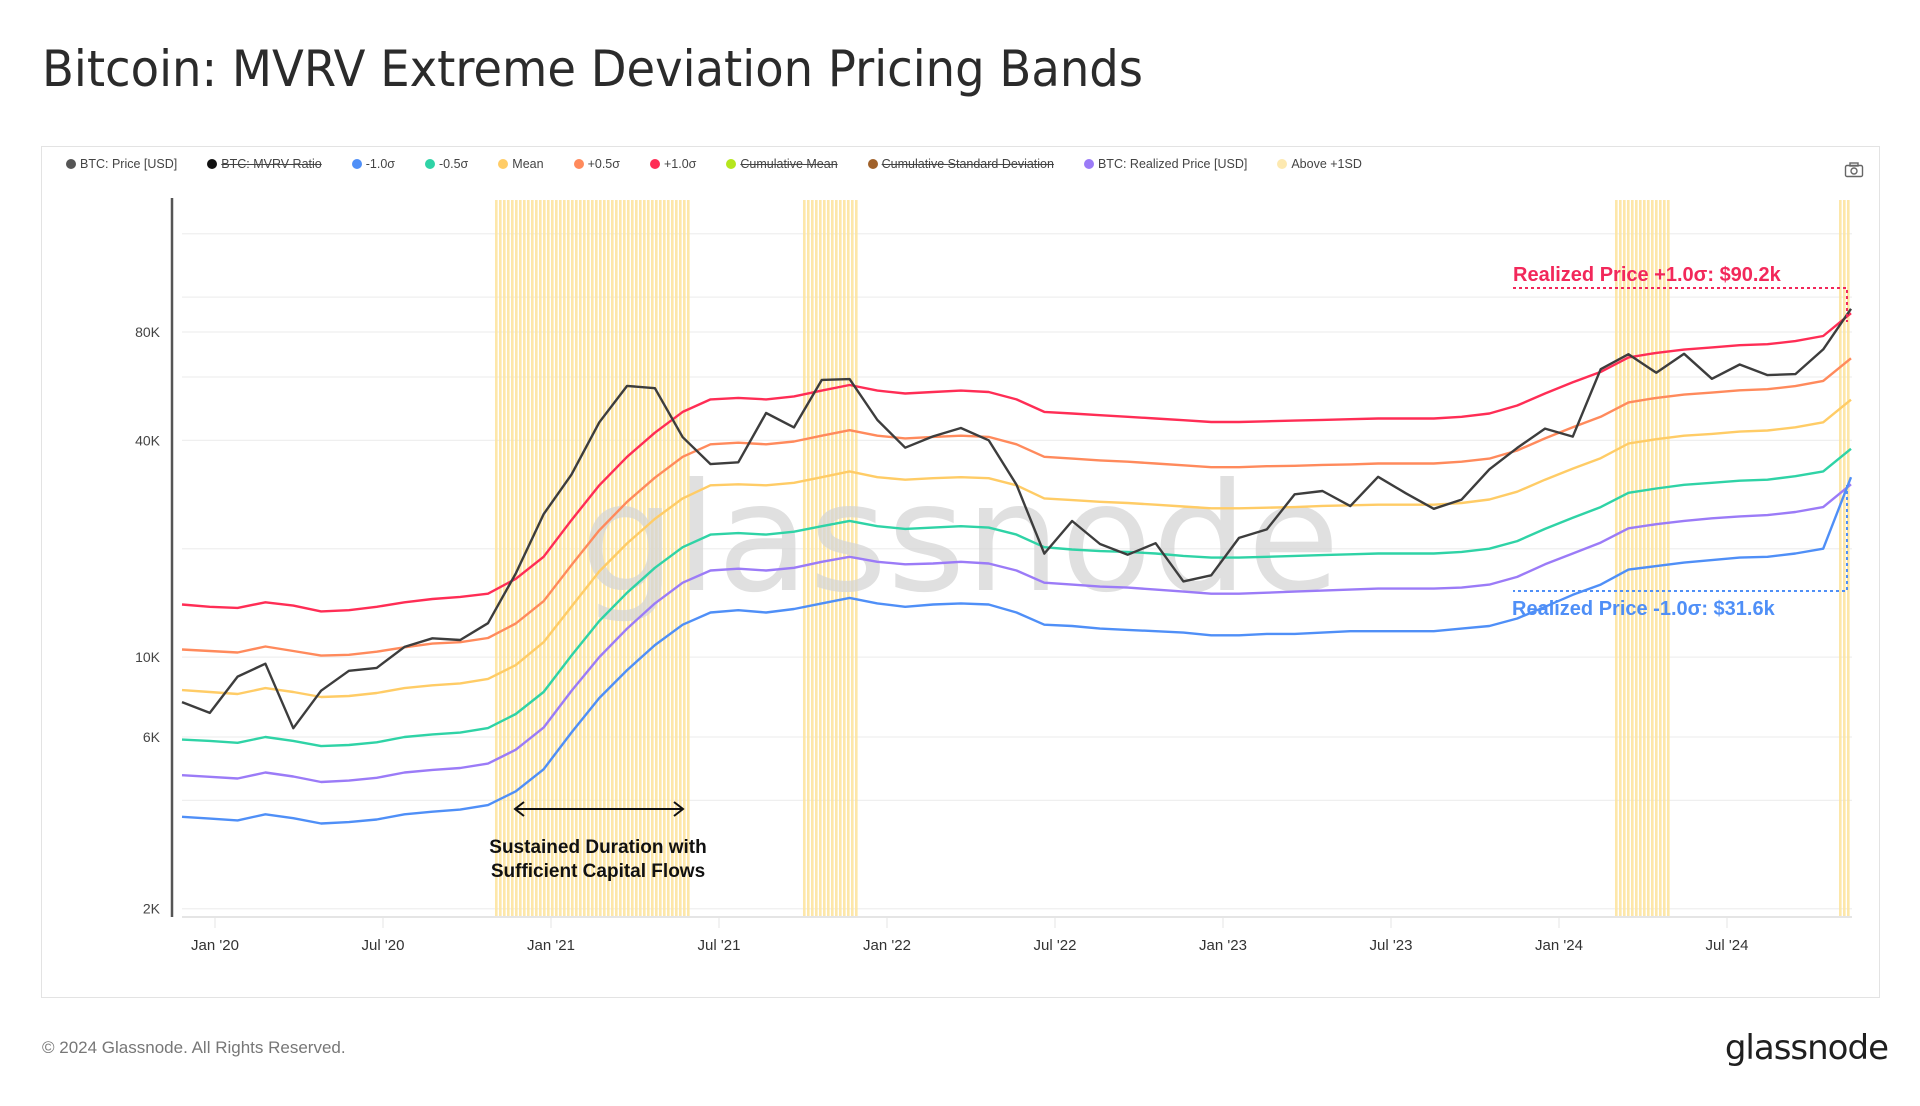 The width and height of the screenshot is (1920, 1106). What do you see at coordinates (551, 945) in the screenshot?
I see `x-tick-label: Jan '21` at bounding box center [551, 945].